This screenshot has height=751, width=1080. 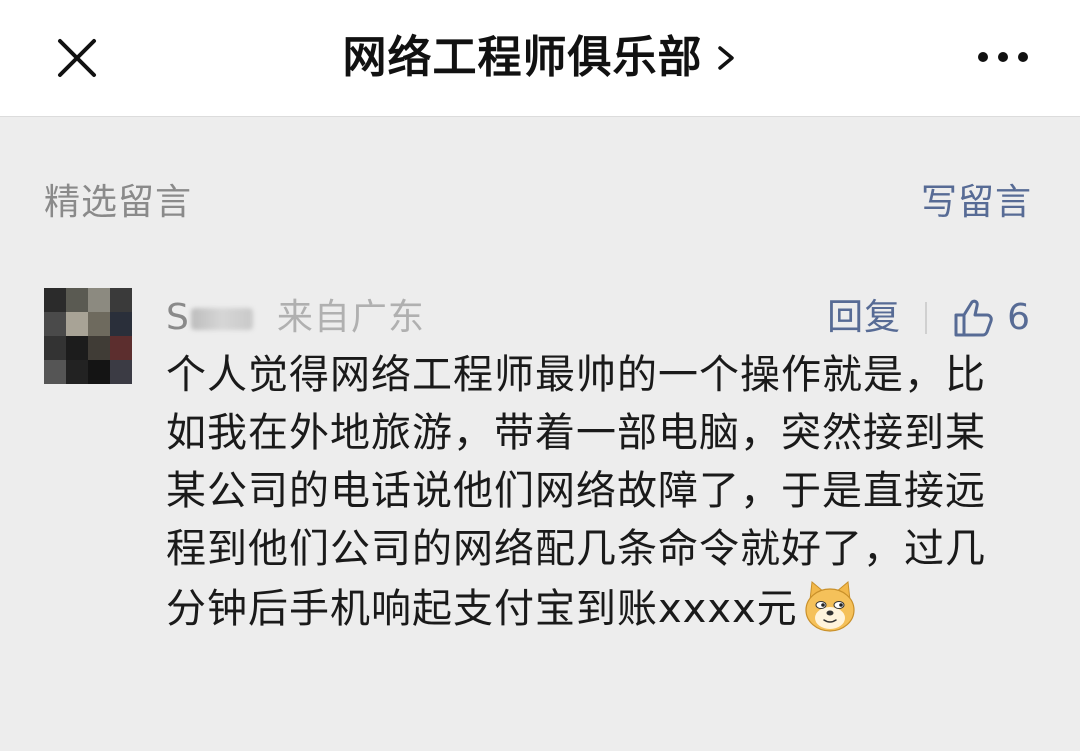 What do you see at coordinates (864, 318) in the screenshot?
I see `reply-button: 回复` at bounding box center [864, 318].